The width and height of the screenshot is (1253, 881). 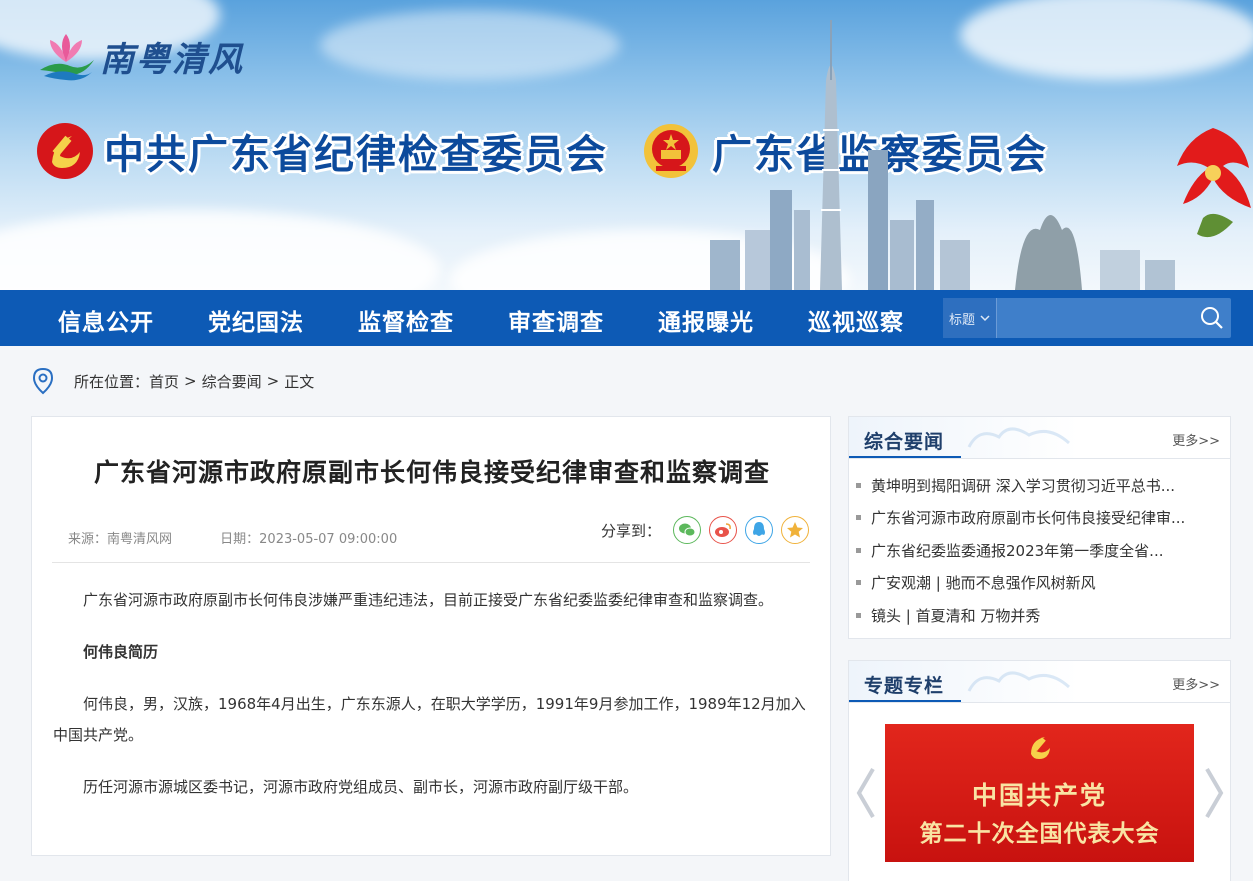 I want to click on carousel-prev-arrow-icon, so click(x=866, y=793).